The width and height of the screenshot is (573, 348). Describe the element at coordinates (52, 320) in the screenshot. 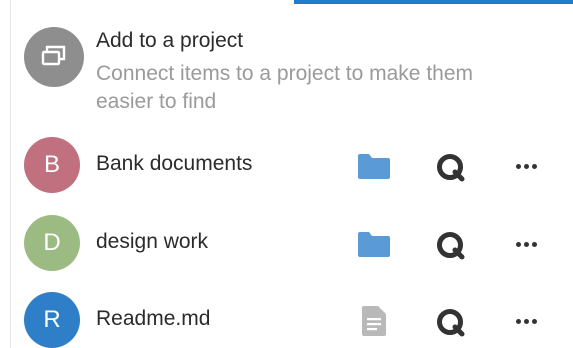

I see `avatar: R` at that location.